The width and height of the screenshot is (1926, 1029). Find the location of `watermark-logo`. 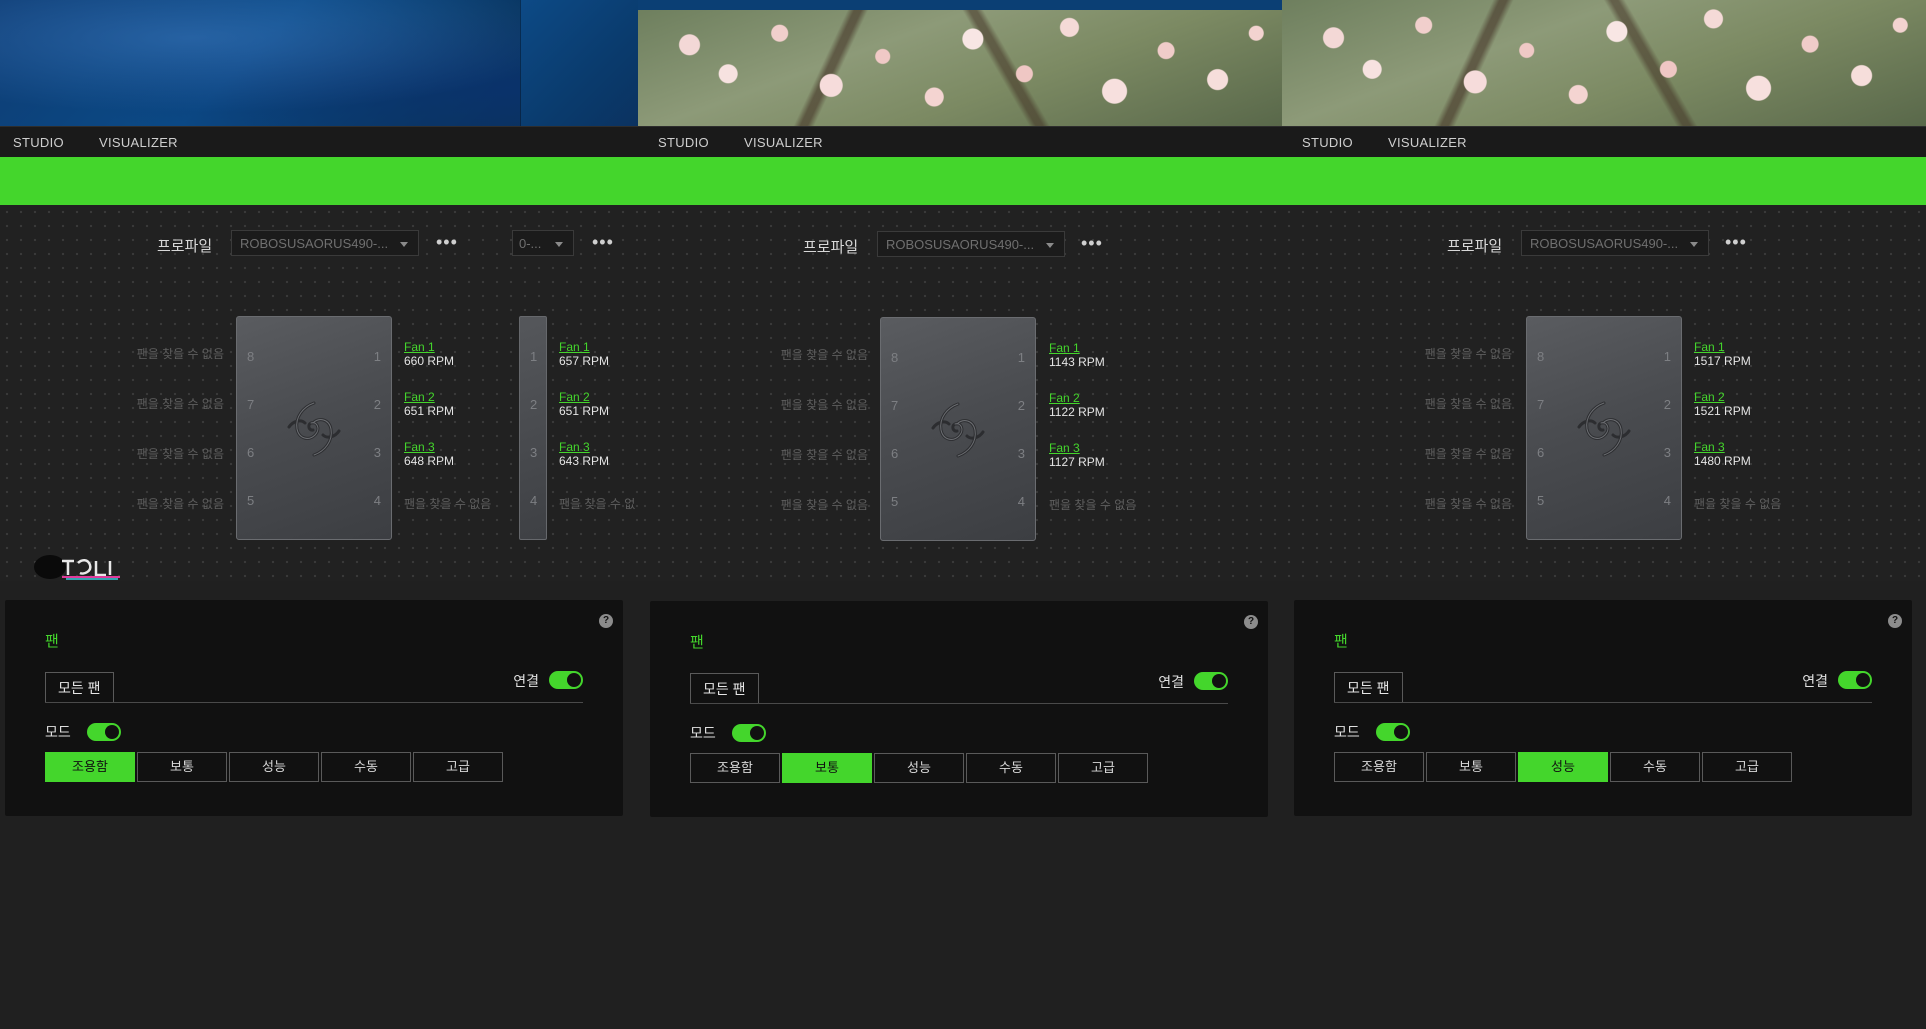

watermark-logo is located at coordinates (77, 567).